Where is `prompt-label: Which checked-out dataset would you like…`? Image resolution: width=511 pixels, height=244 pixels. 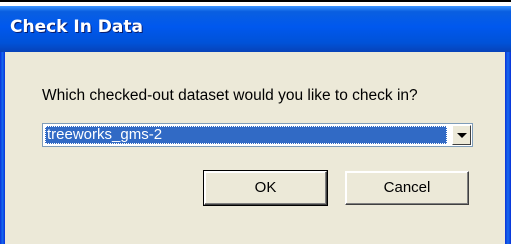
prompt-label: Which checked-out dataset would you like… is located at coordinates (230, 95).